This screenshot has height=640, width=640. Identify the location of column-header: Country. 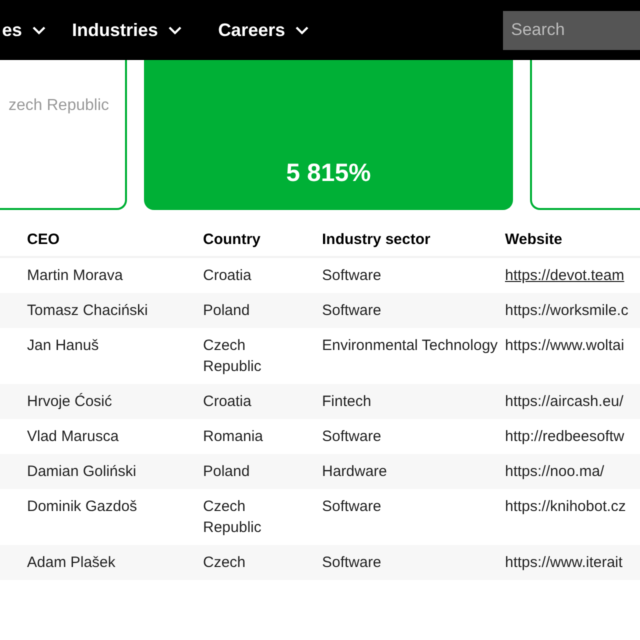
(232, 240).